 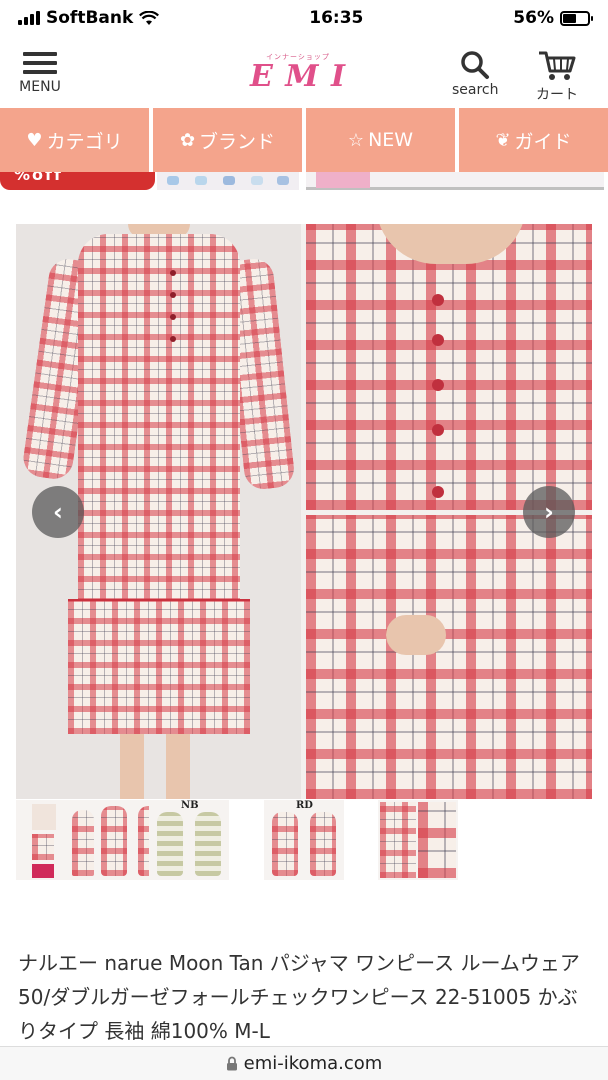 I want to click on url-text: emi-ikoma.com, so click(x=313, y=1063).